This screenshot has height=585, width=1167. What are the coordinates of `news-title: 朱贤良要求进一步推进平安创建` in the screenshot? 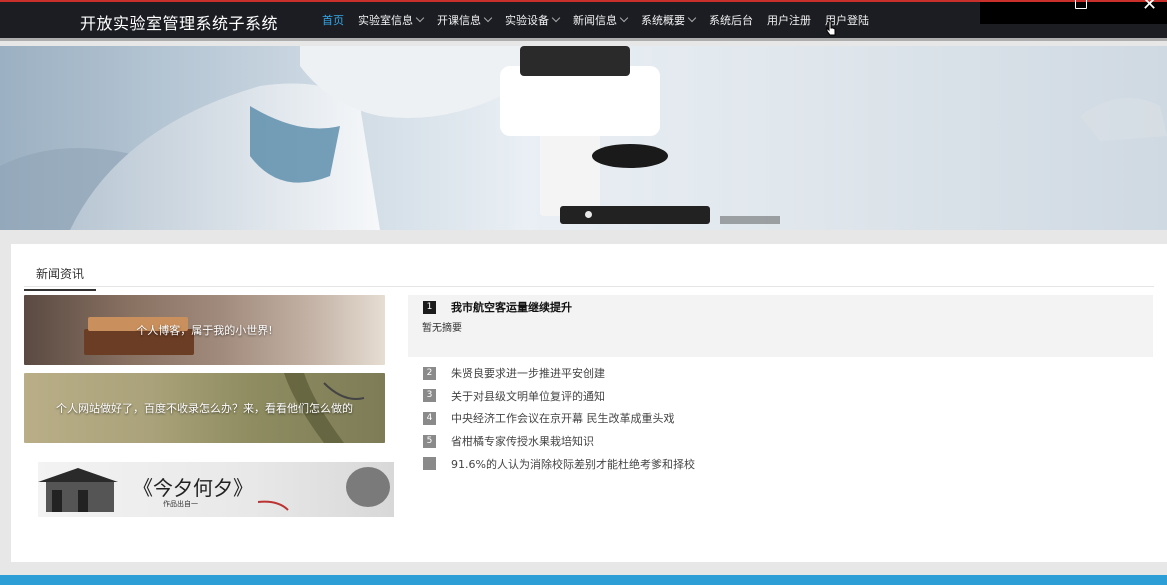 It's located at (528, 373).